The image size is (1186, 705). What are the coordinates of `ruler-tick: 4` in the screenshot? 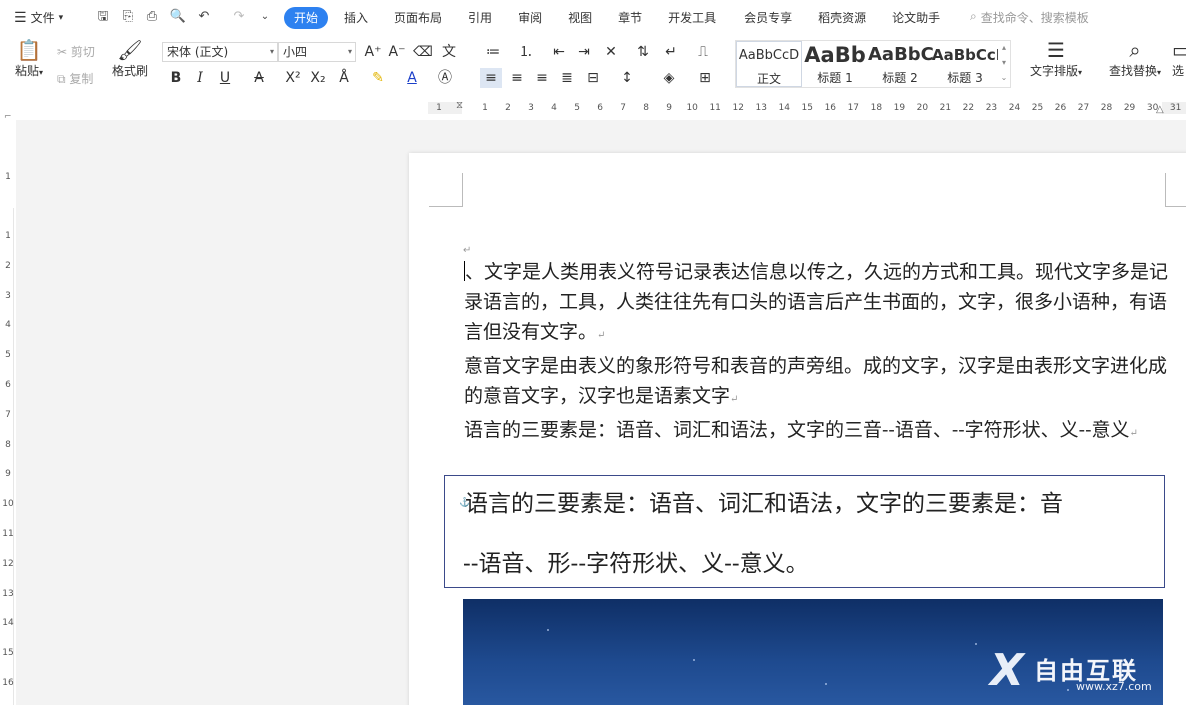 It's located at (8, 325).